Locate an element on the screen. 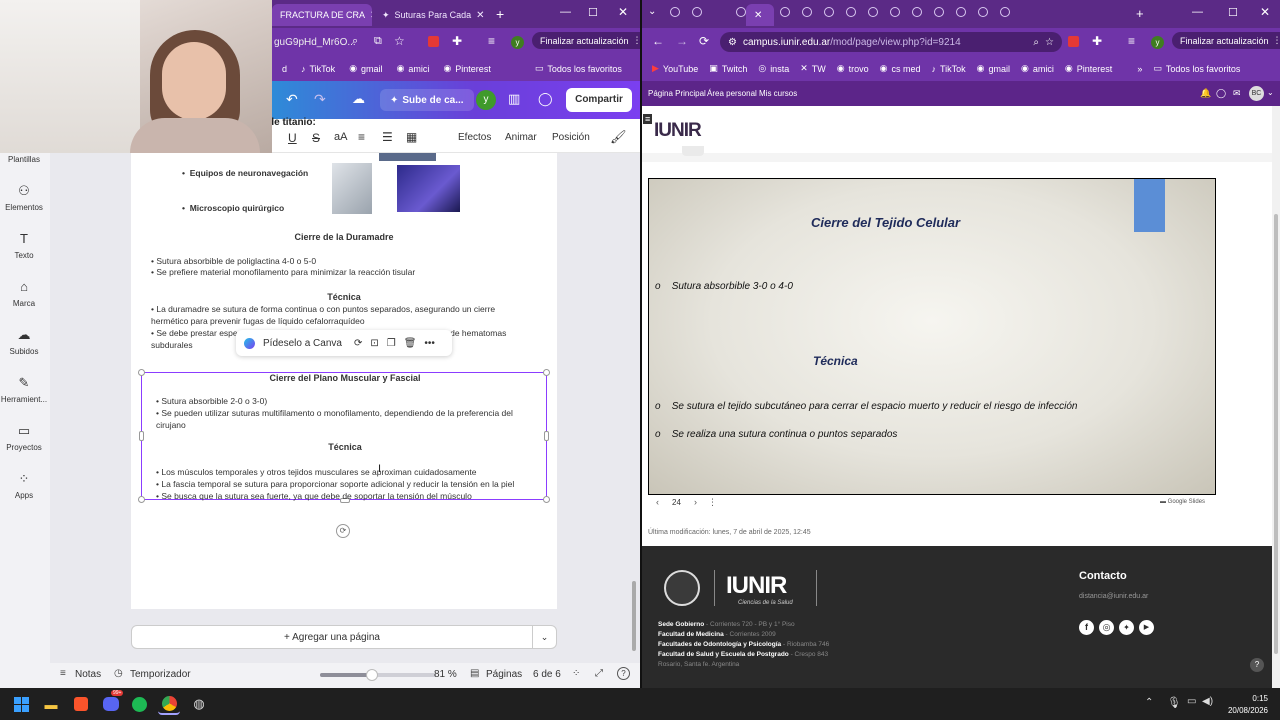 The width and height of the screenshot is (1280, 720). insights-icon: ▥ is located at coordinates (514, 99).